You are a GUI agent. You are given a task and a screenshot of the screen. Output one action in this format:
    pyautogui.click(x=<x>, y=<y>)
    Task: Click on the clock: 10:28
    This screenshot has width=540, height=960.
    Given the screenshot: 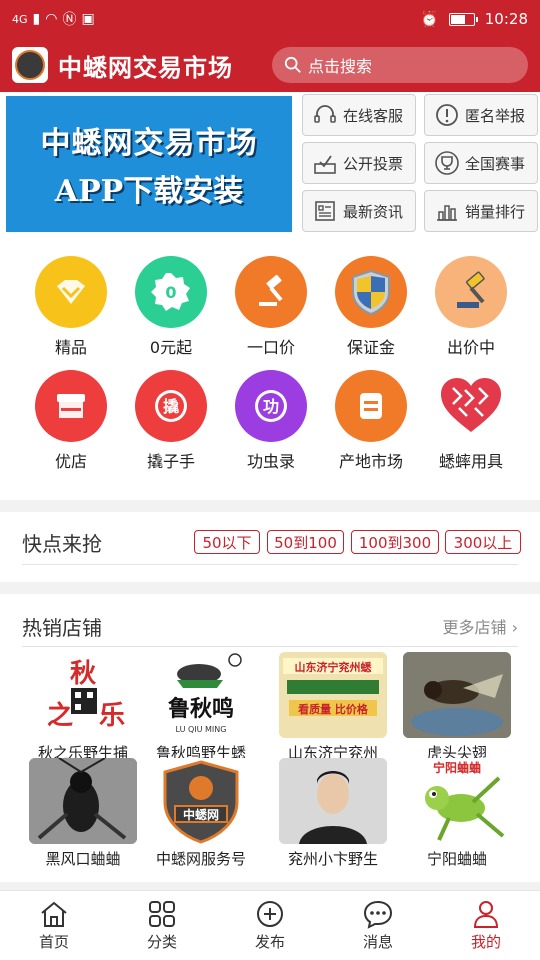 What is the action you would take?
    pyautogui.click(x=506, y=19)
    